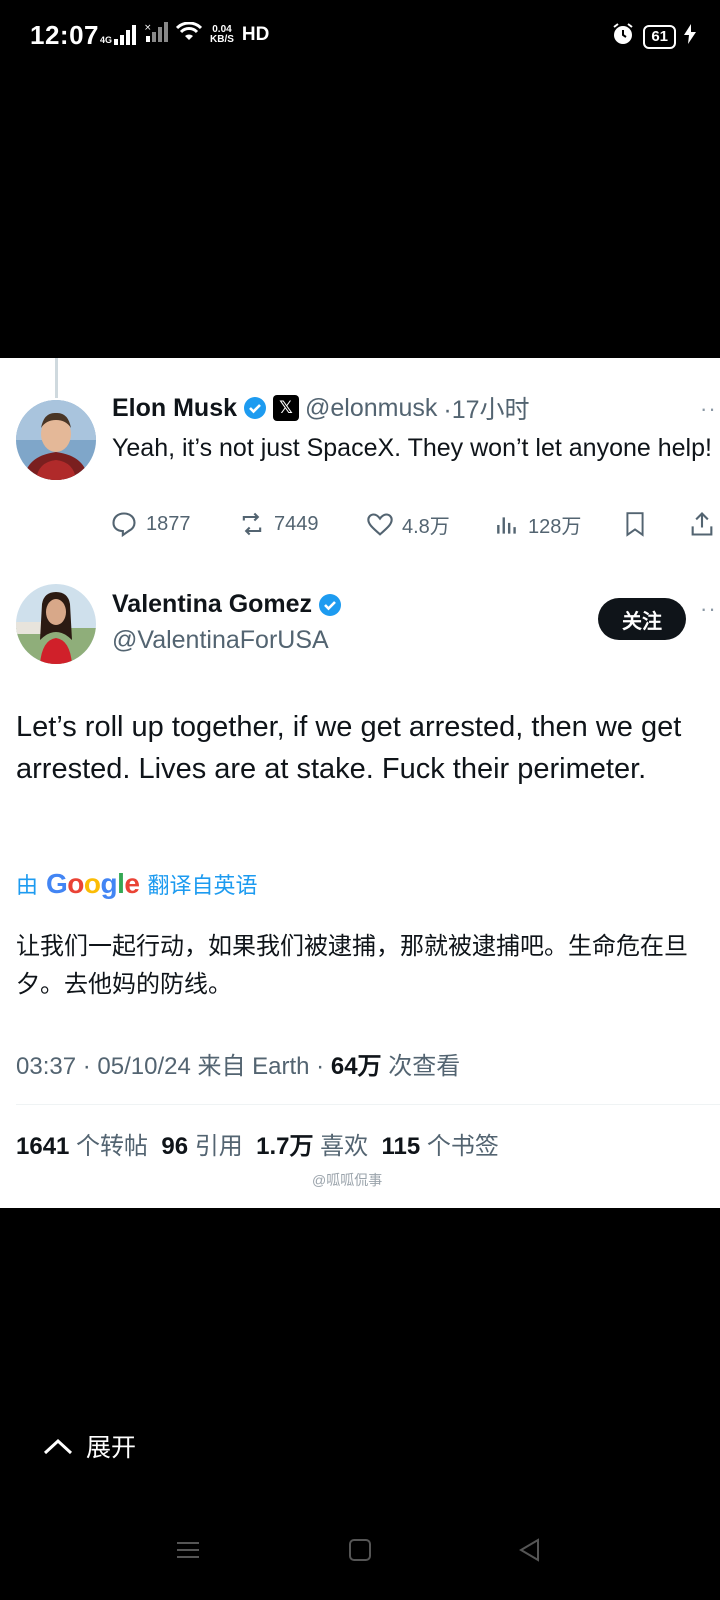 The height and width of the screenshot is (1600, 720). Describe the element at coordinates (642, 619) in the screenshot. I see `follow-button: 关注` at that location.